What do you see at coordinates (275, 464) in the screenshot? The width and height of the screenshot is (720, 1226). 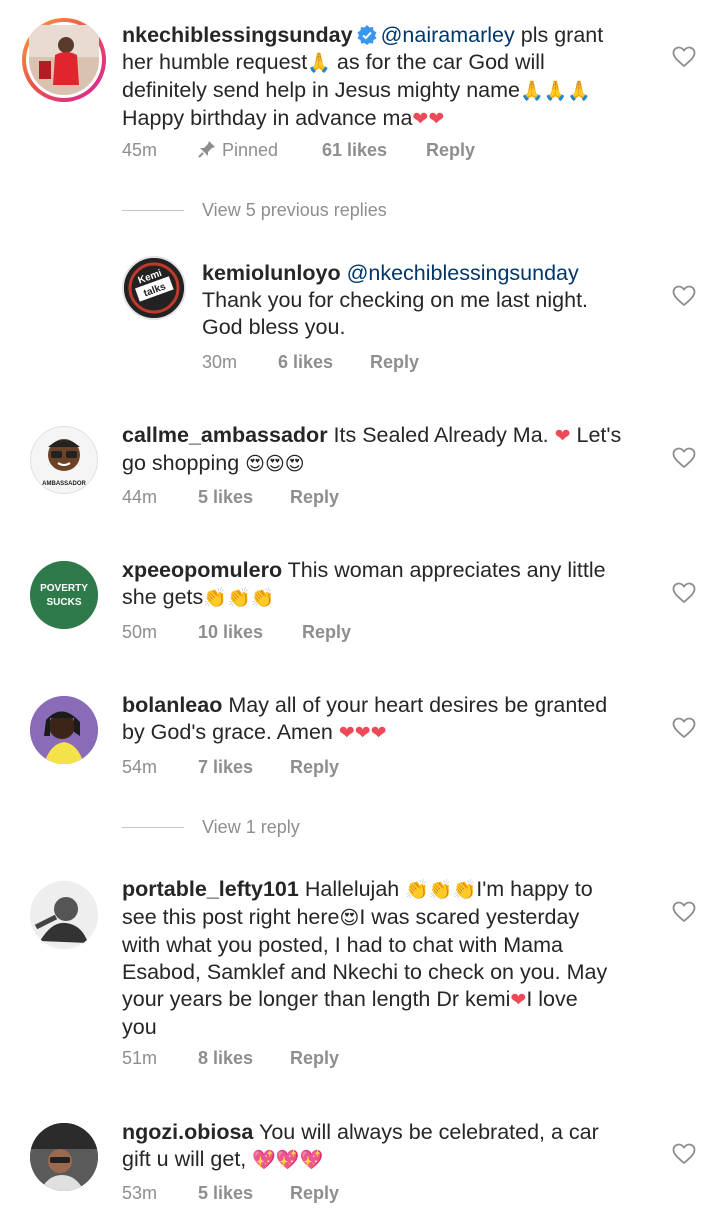 I see `heart-eyes-emoji-icon: 😍😍😍` at bounding box center [275, 464].